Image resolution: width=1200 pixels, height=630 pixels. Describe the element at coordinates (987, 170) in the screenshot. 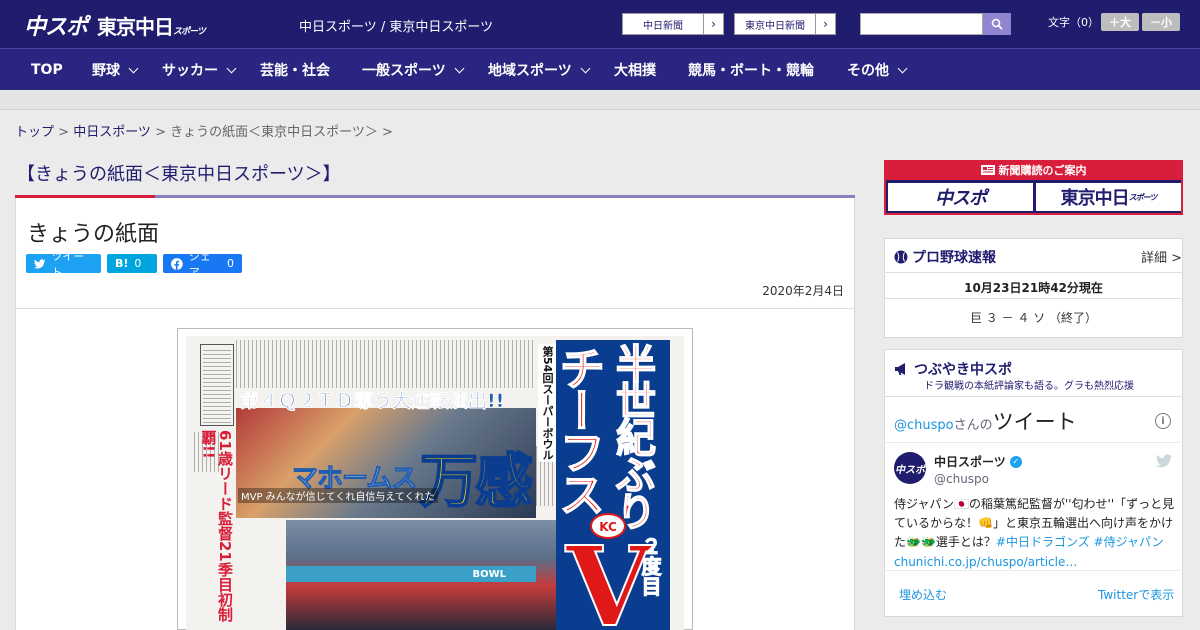

I see `newspaper-icon` at that location.